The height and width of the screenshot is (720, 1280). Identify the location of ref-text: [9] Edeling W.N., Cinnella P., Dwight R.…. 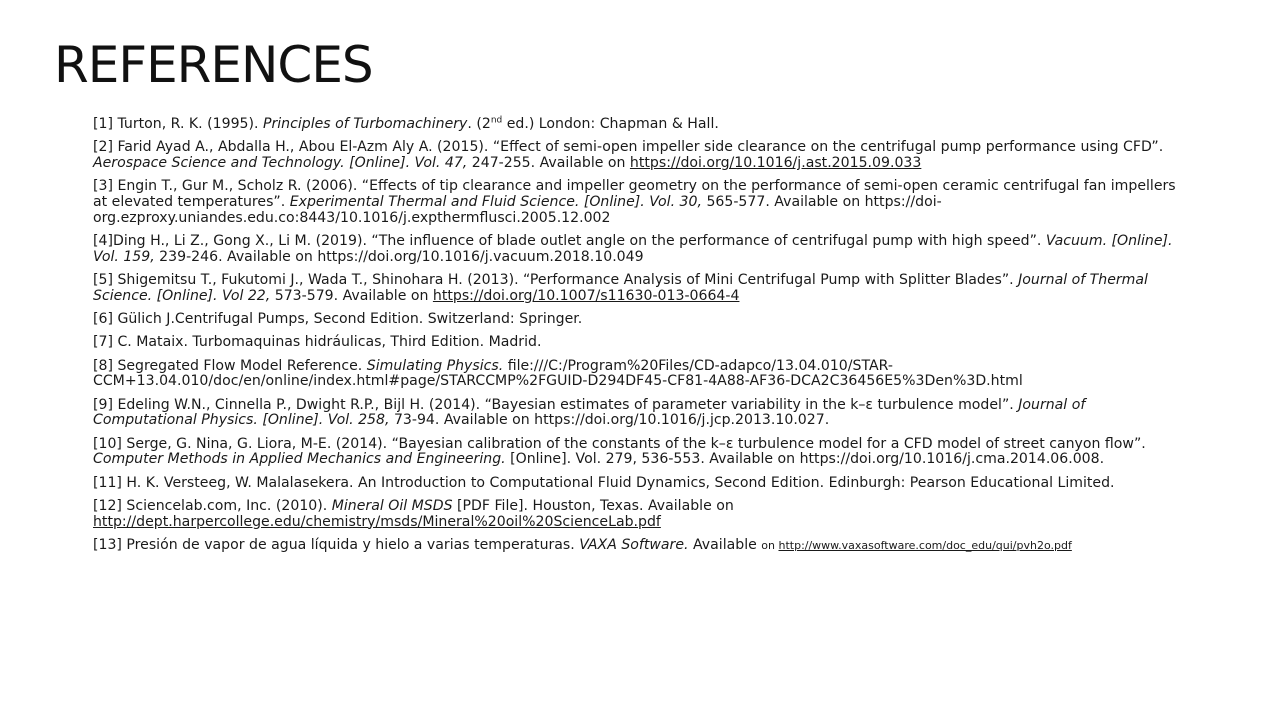
(556, 404).